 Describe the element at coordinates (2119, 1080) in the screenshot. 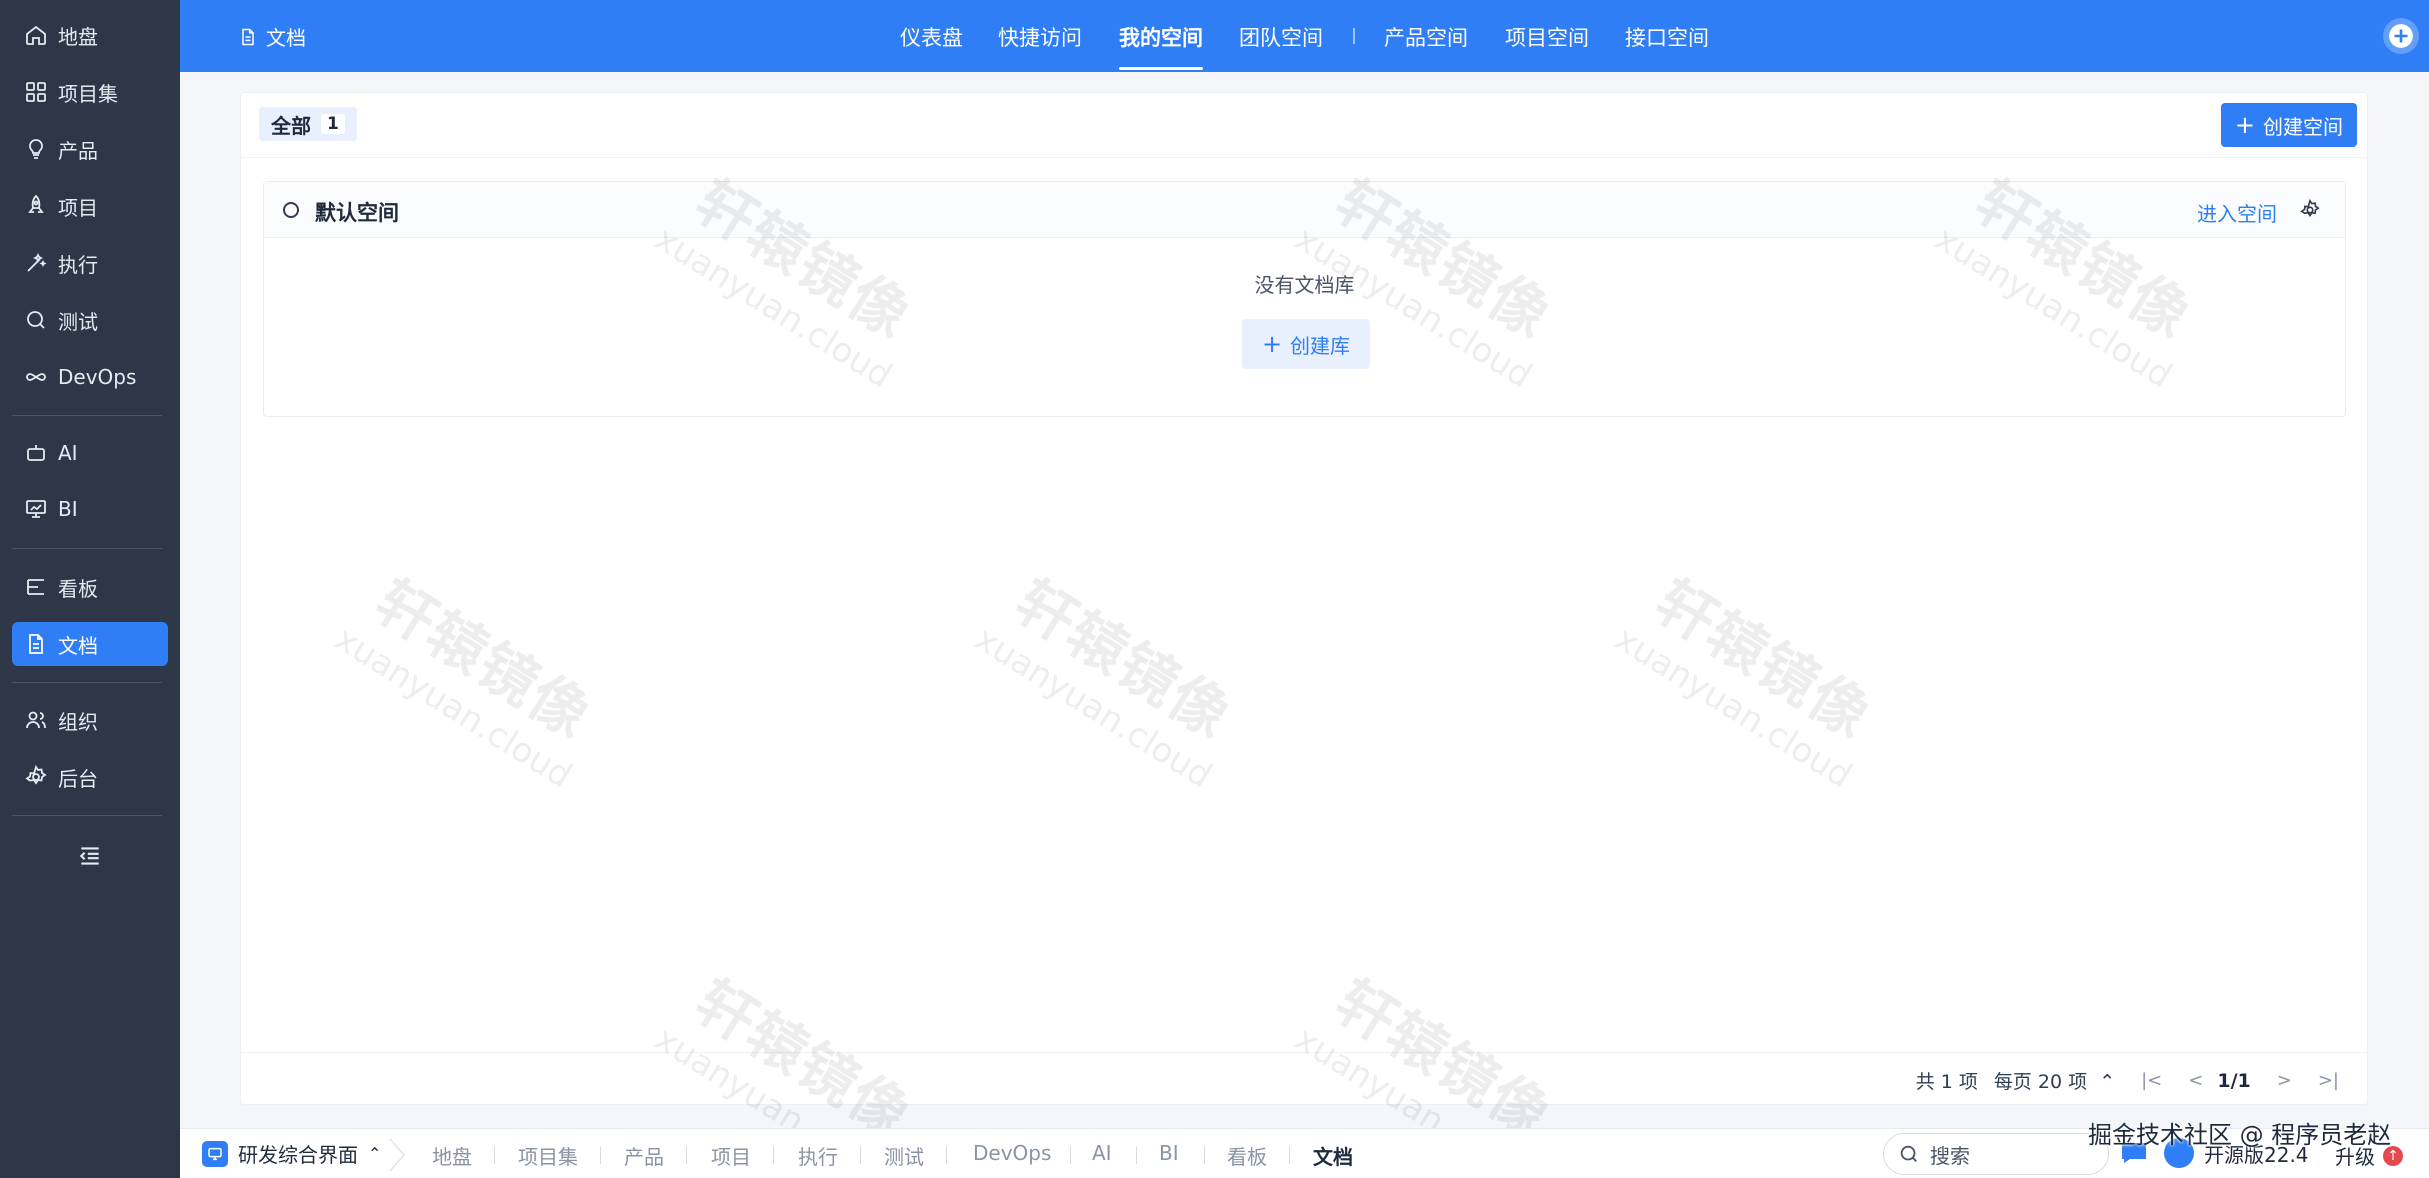

I see `pagination: 共 1 项 每页 20 项 ⌃ |< < 1/1 > >|` at that location.